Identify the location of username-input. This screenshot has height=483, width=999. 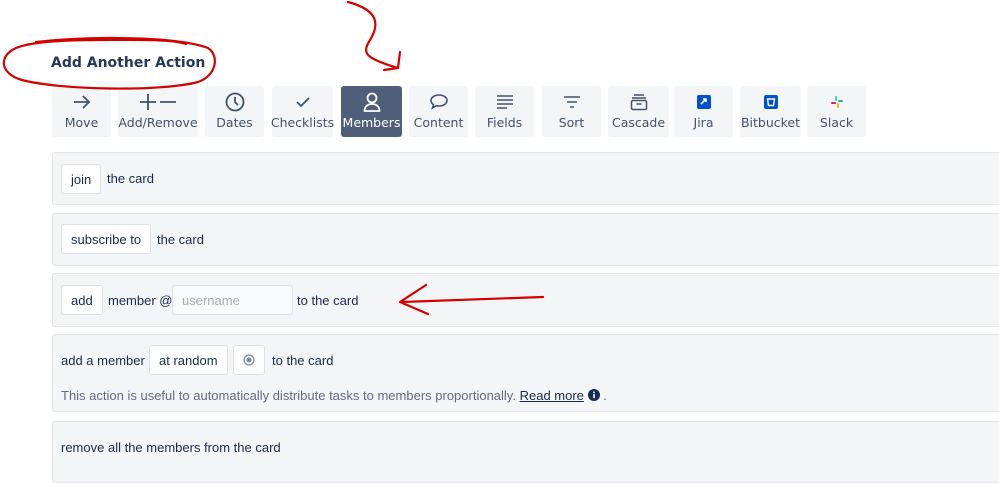
(232, 300).